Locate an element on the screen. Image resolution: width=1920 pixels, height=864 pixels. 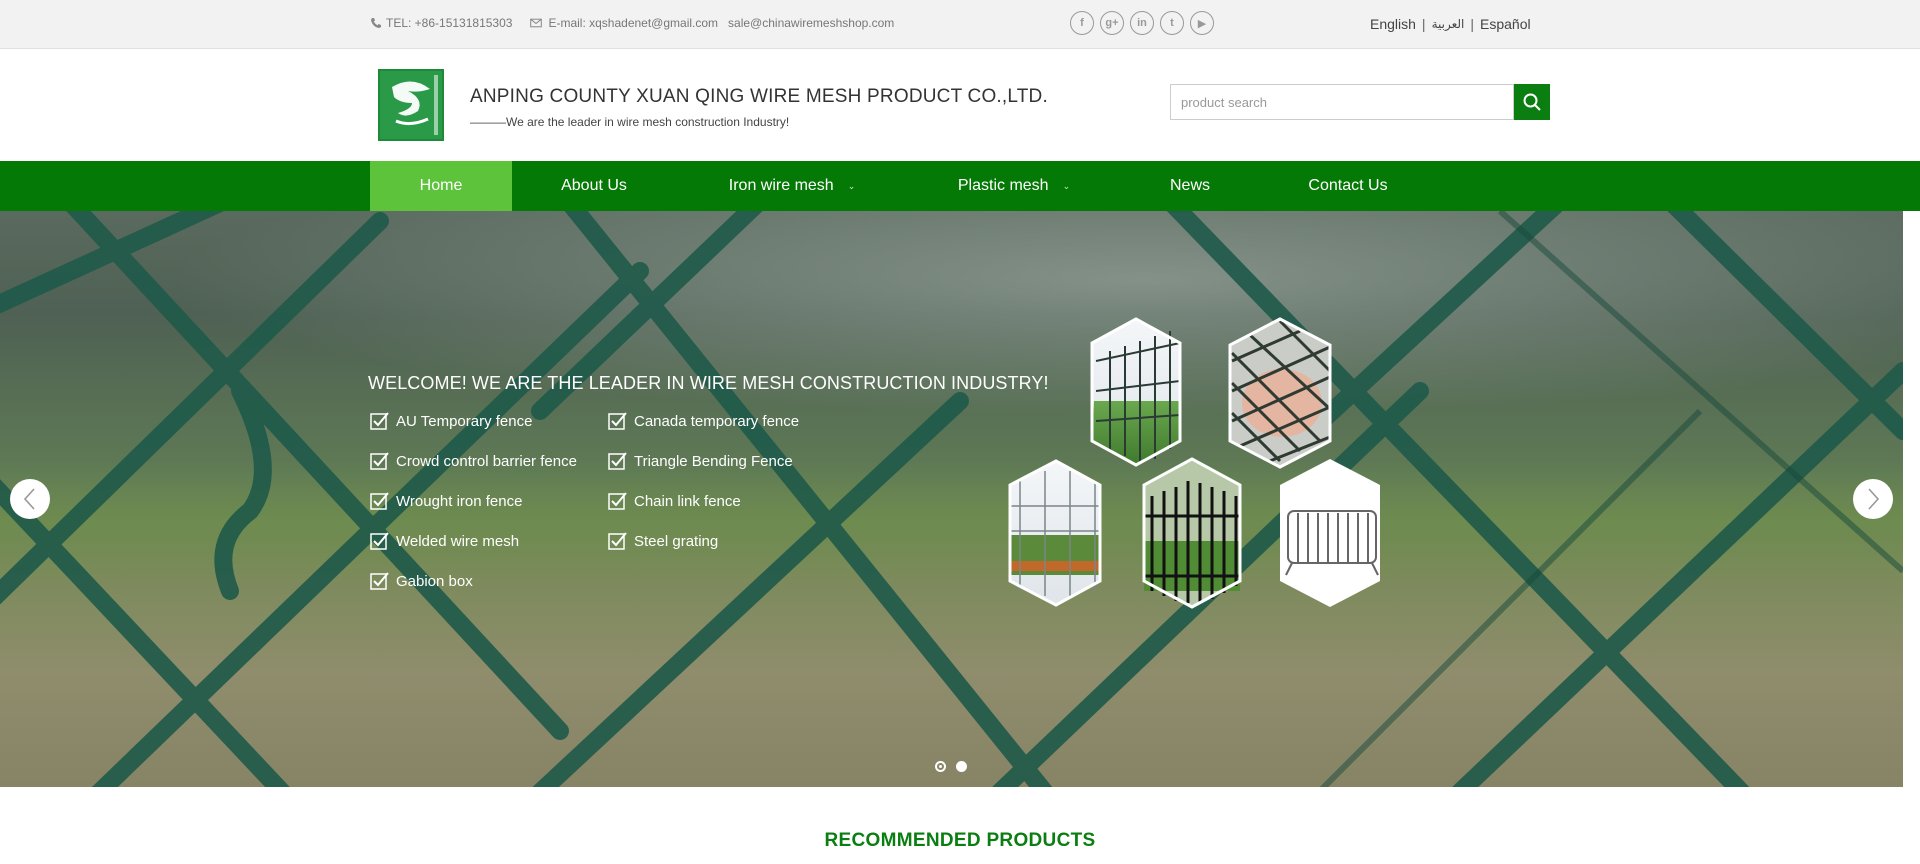
section-title-recommended: RECOMMENDED PRODUCTS is located at coordinates (960, 840).